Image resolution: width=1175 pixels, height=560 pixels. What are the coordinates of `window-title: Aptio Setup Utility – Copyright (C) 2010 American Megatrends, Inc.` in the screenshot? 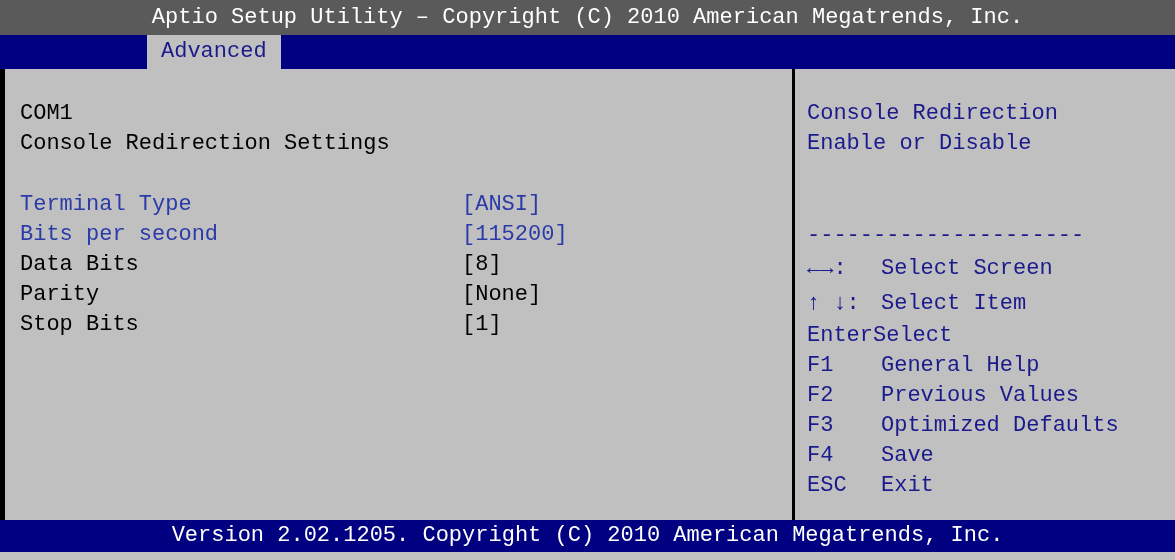 It's located at (587, 17).